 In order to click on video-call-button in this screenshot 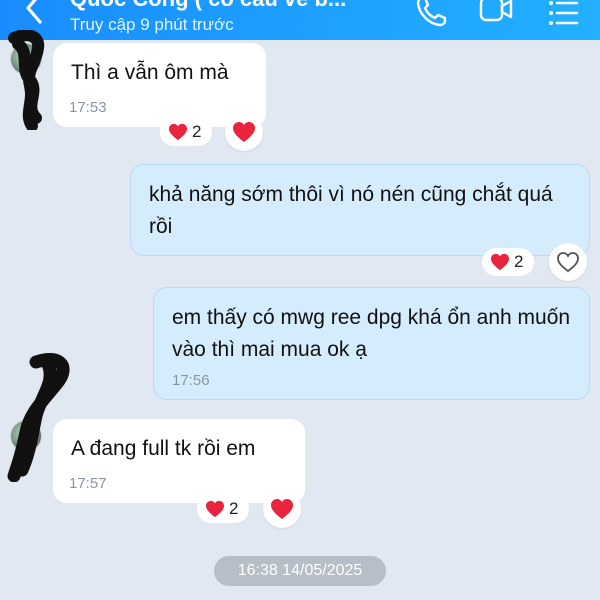, I will do `click(496, 15)`.